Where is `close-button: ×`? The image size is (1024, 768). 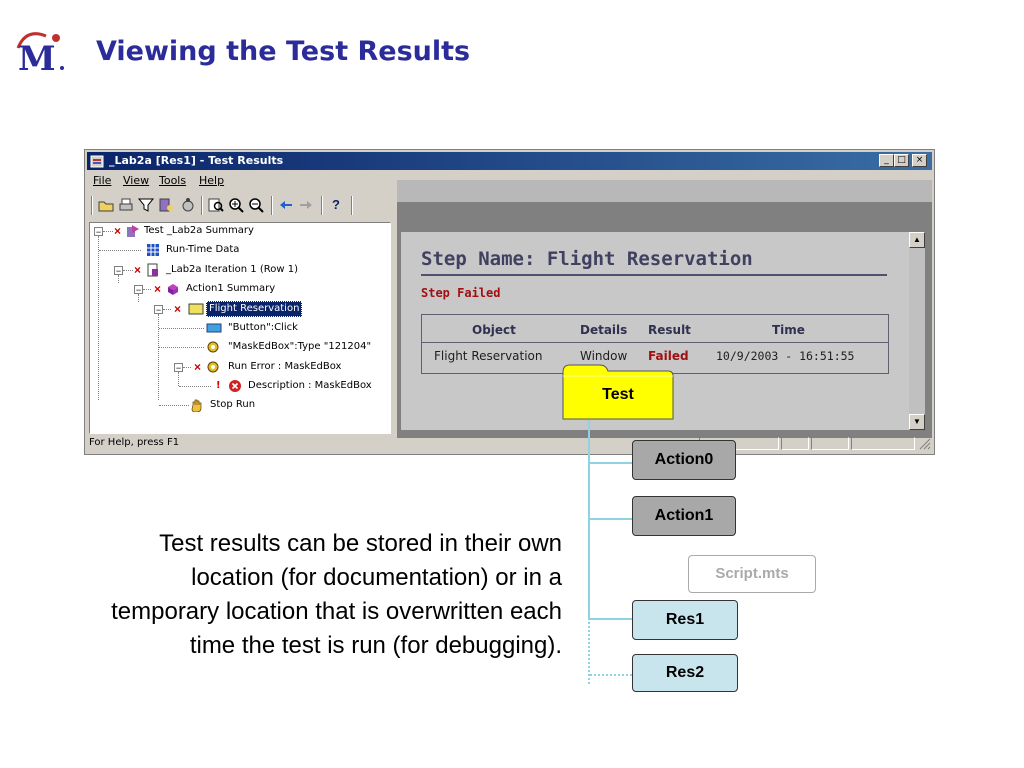
close-button: × is located at coordinates (919, 160).